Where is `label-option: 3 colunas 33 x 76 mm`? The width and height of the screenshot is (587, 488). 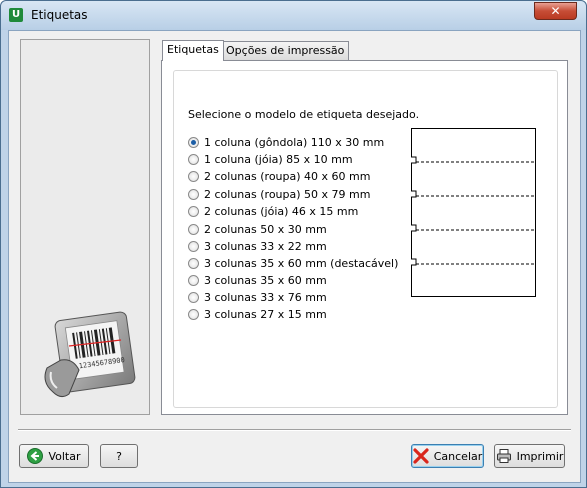
label-option: 3 colunas 33 x 76 mm is located at coordinates (257, 297).